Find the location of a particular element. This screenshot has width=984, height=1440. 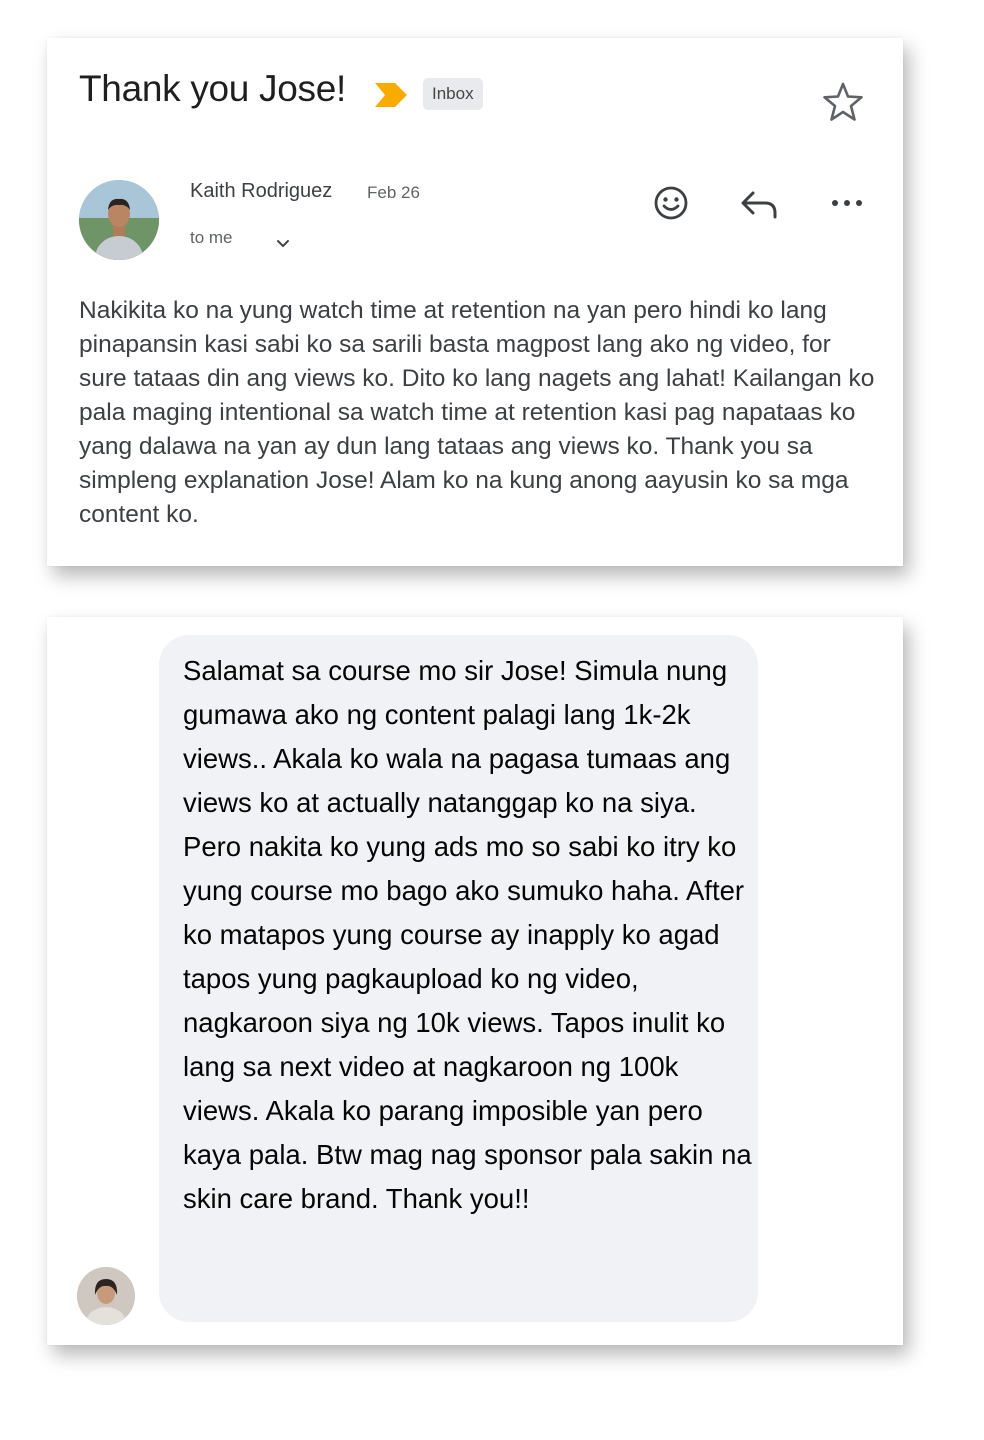

inbox-label-badge: Inbox is located at coordinates (453, 94).